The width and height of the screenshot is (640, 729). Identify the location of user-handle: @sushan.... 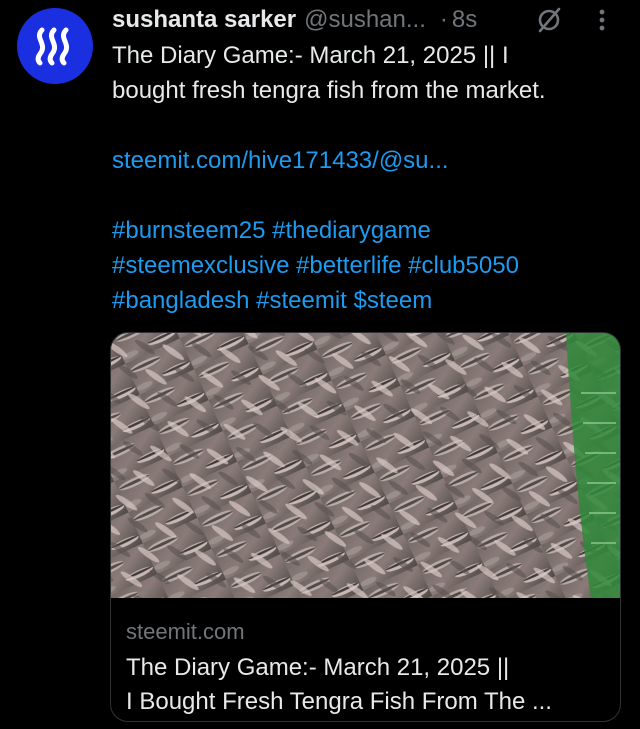
(365, 20).